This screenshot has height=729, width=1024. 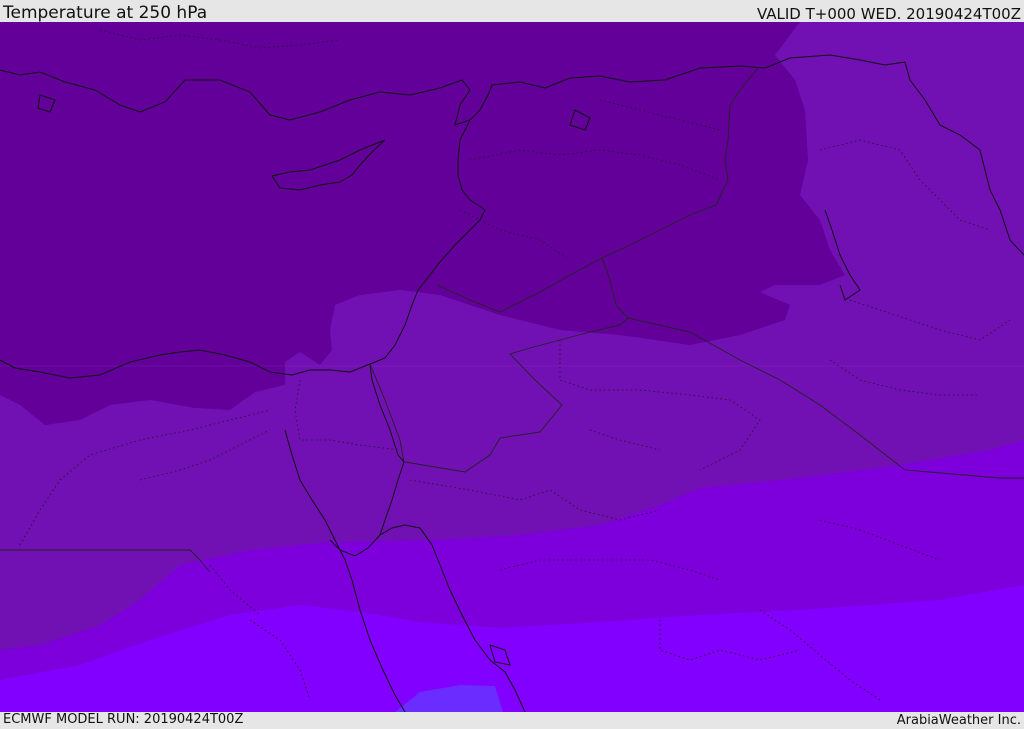 I want to click on model-run-label: ECMWF MODEL RUN: 20190424T00Z, so click(x=123, y=719).